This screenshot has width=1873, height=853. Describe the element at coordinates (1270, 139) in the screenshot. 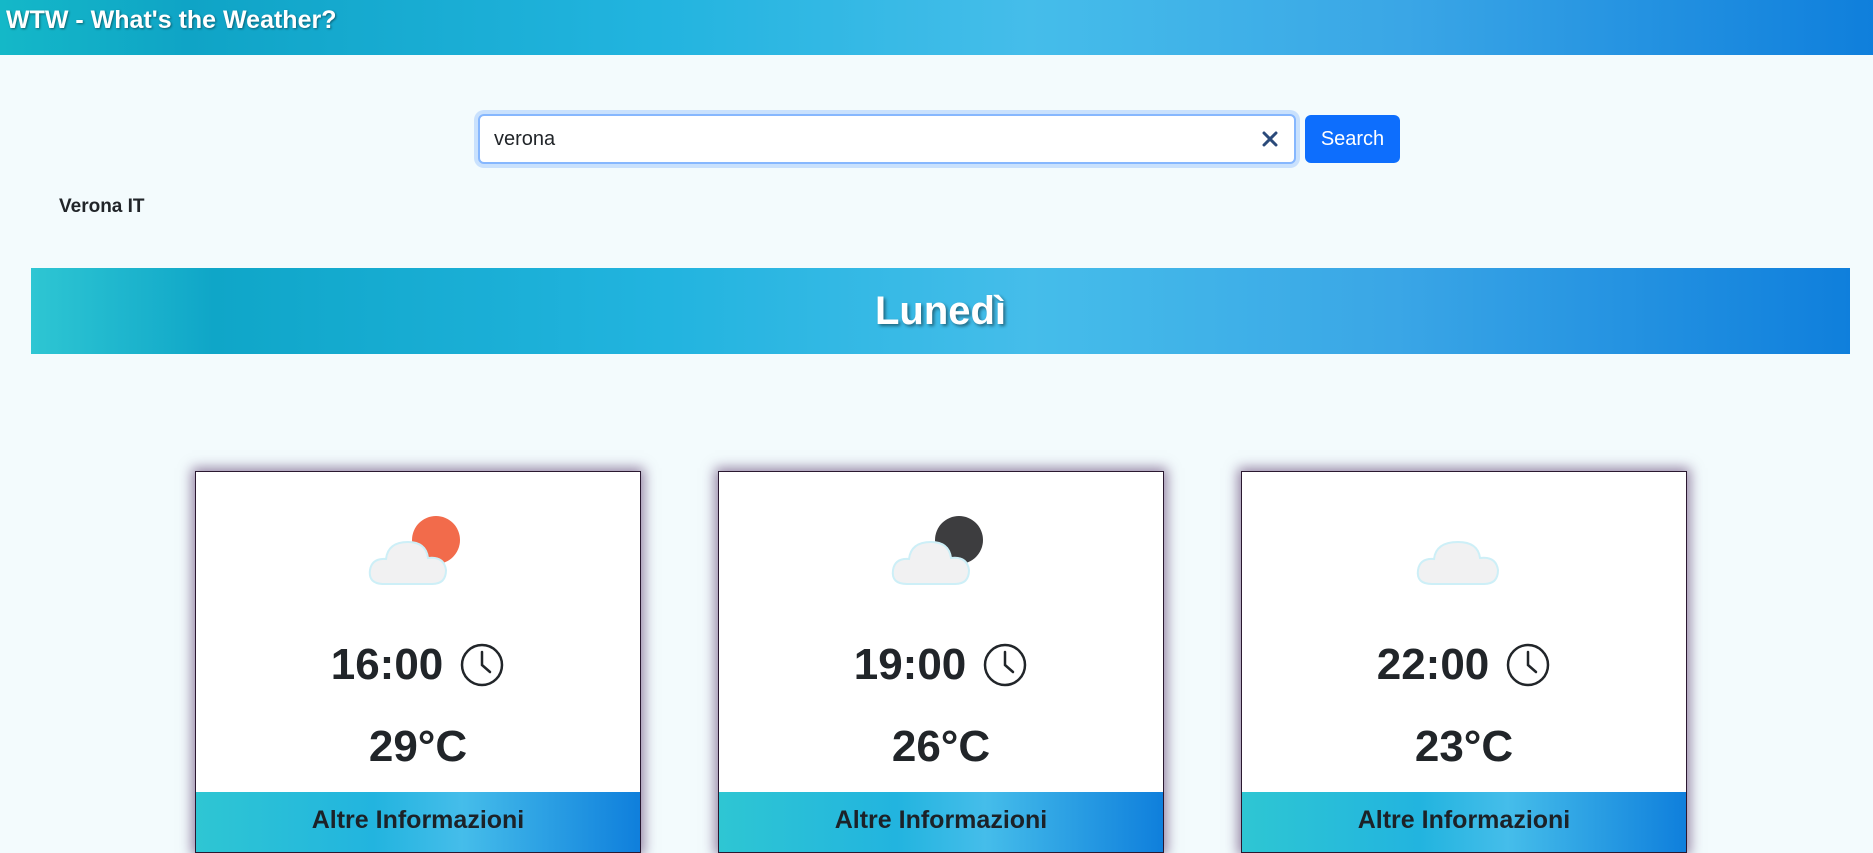

I see `clear-icon` at that location.